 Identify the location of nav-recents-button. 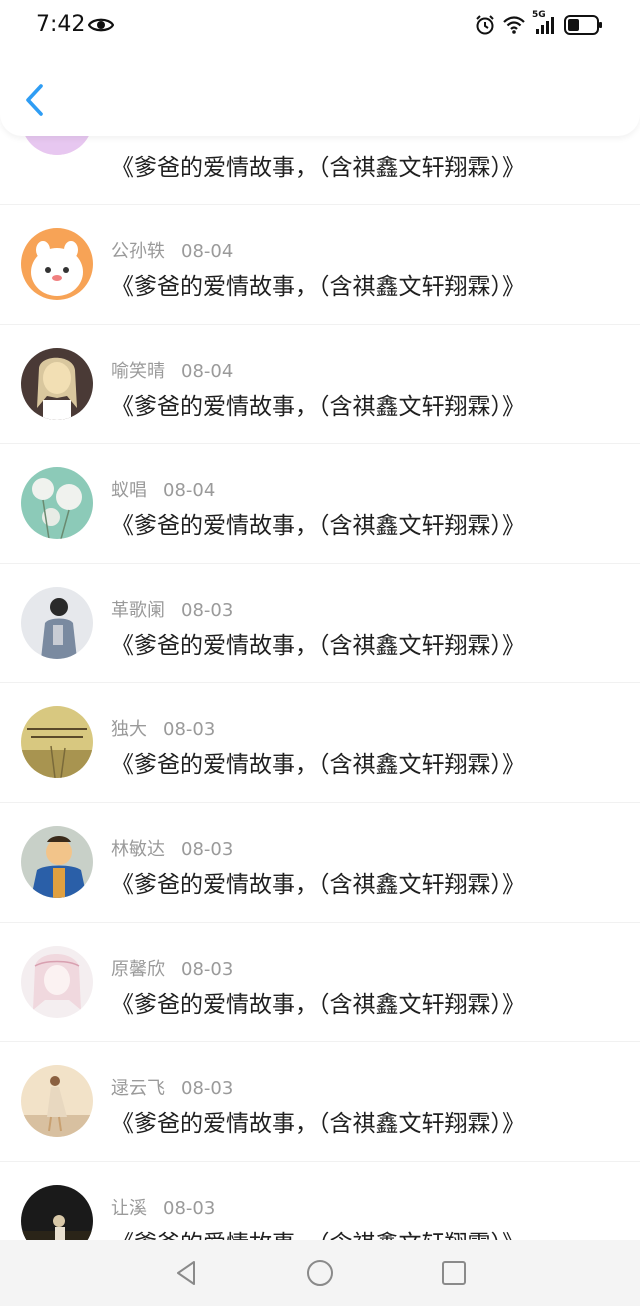
(454, 1273).